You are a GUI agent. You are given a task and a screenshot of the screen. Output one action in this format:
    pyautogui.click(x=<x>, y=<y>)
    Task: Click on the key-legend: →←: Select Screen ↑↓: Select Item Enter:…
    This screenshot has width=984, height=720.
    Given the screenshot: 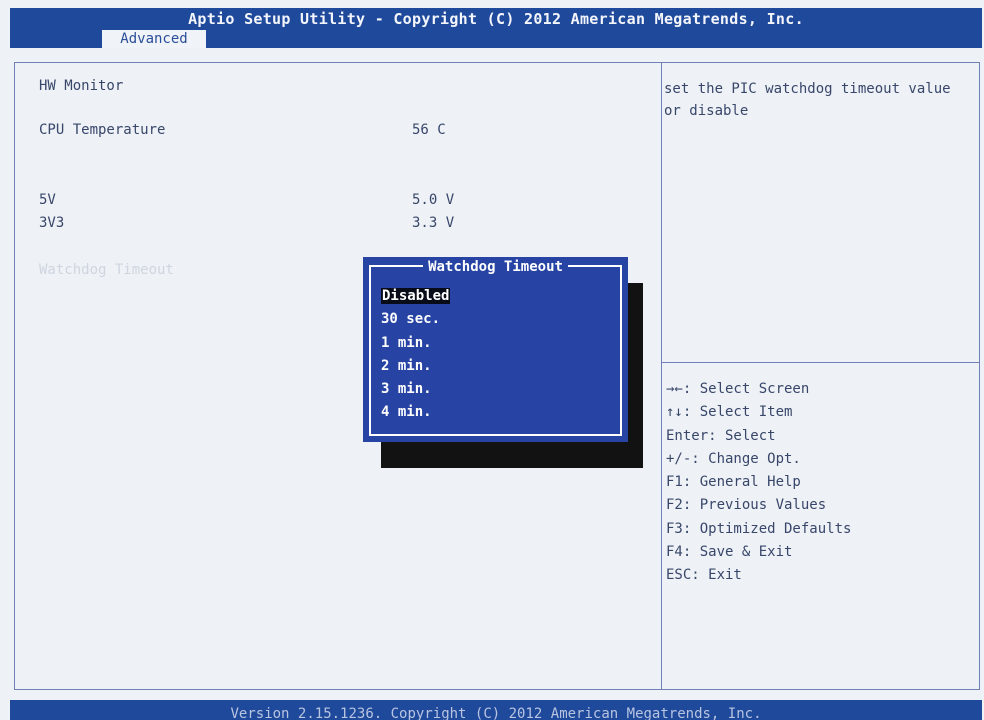 What is the action you would take?
    pyautogui.click(x=758, y=483)
    